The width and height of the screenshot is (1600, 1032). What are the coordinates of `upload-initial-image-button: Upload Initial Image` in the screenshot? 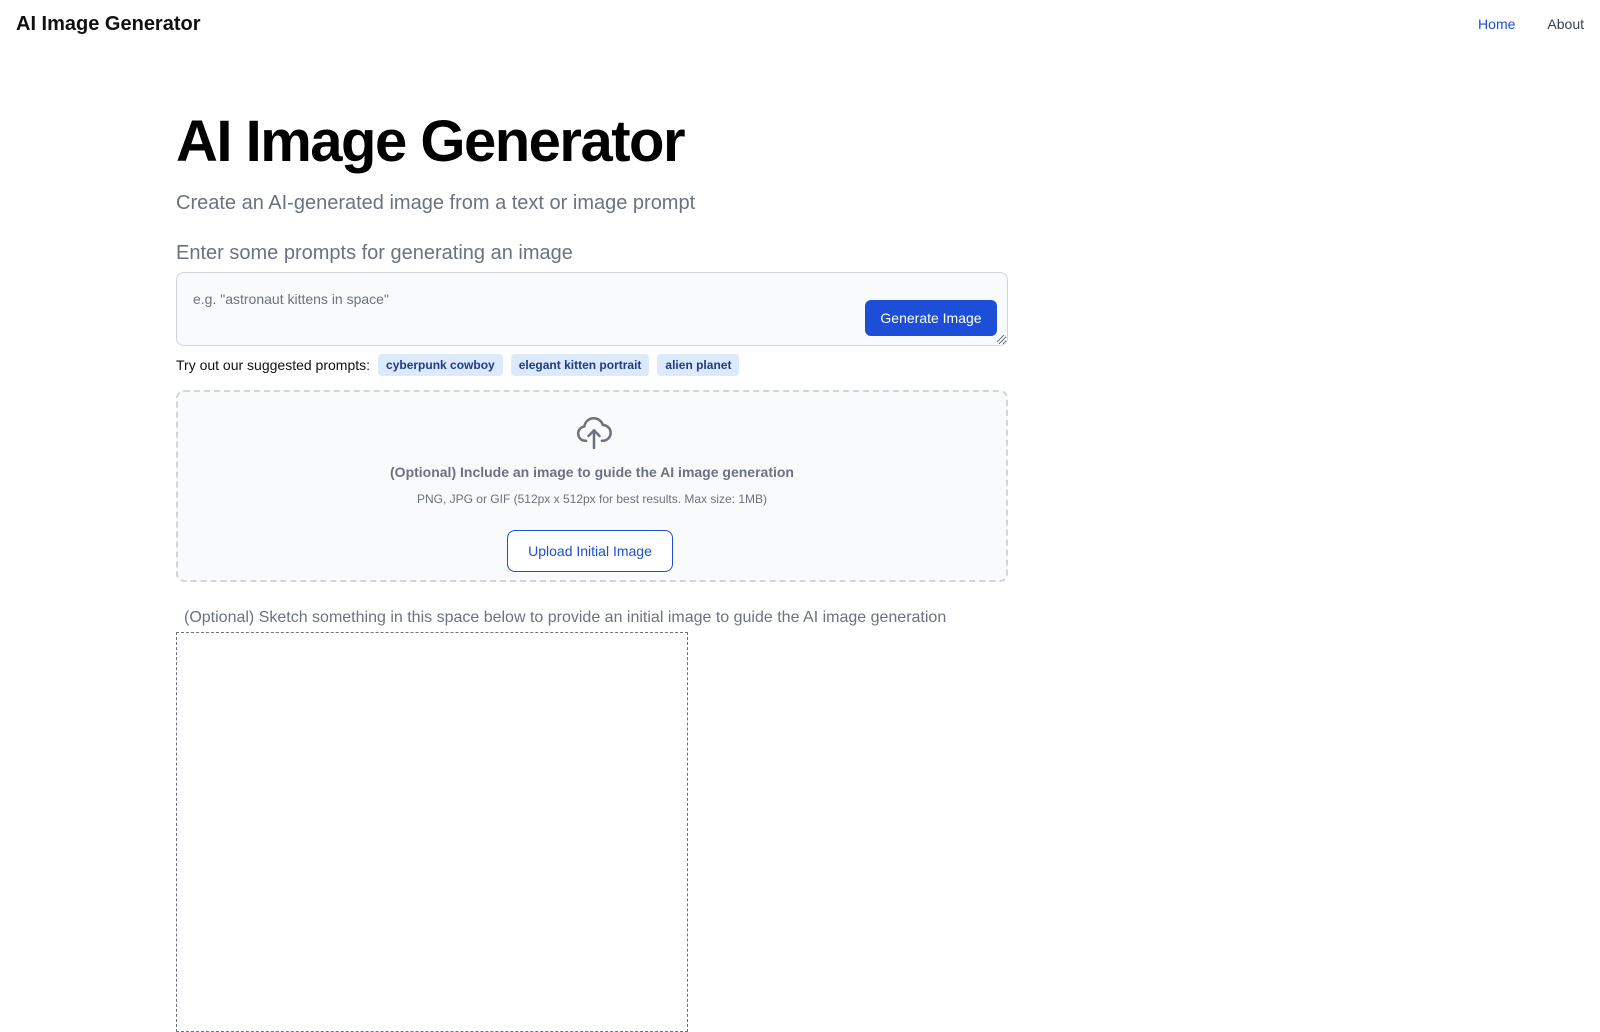 It's located at (590, 551).